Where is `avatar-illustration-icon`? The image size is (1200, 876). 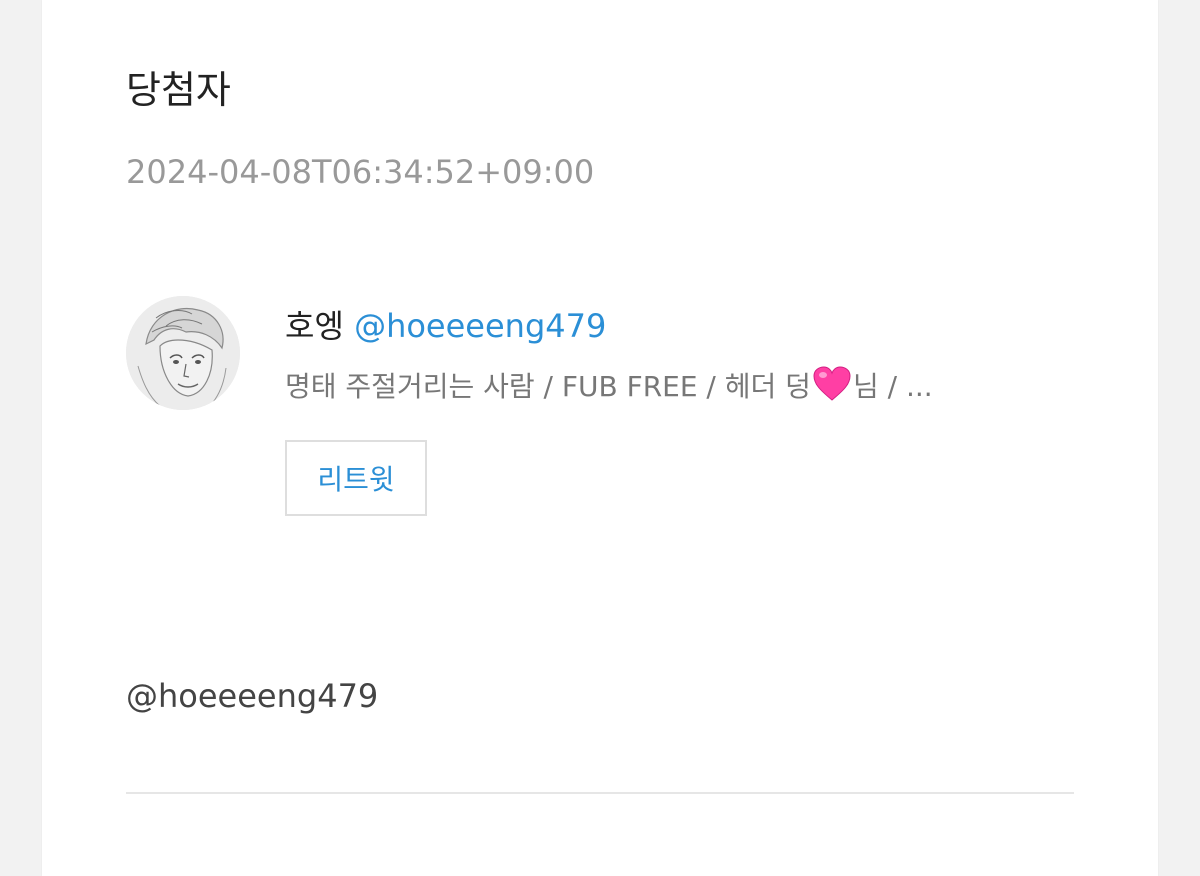 avatar-illustration-icon is located at coordinates (183, 353).